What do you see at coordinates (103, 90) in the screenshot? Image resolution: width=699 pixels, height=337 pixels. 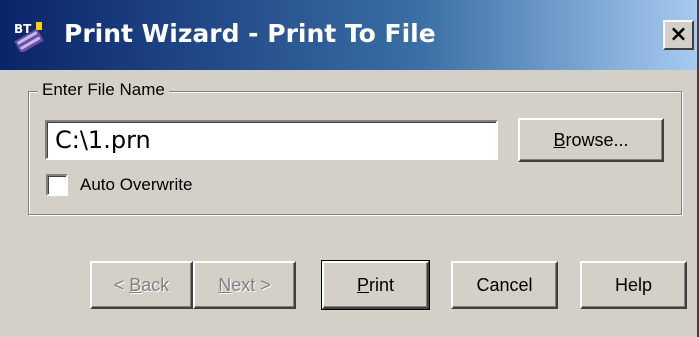 I see `file-name-group-label: Enter File Name` at bounding box center [103, 90].